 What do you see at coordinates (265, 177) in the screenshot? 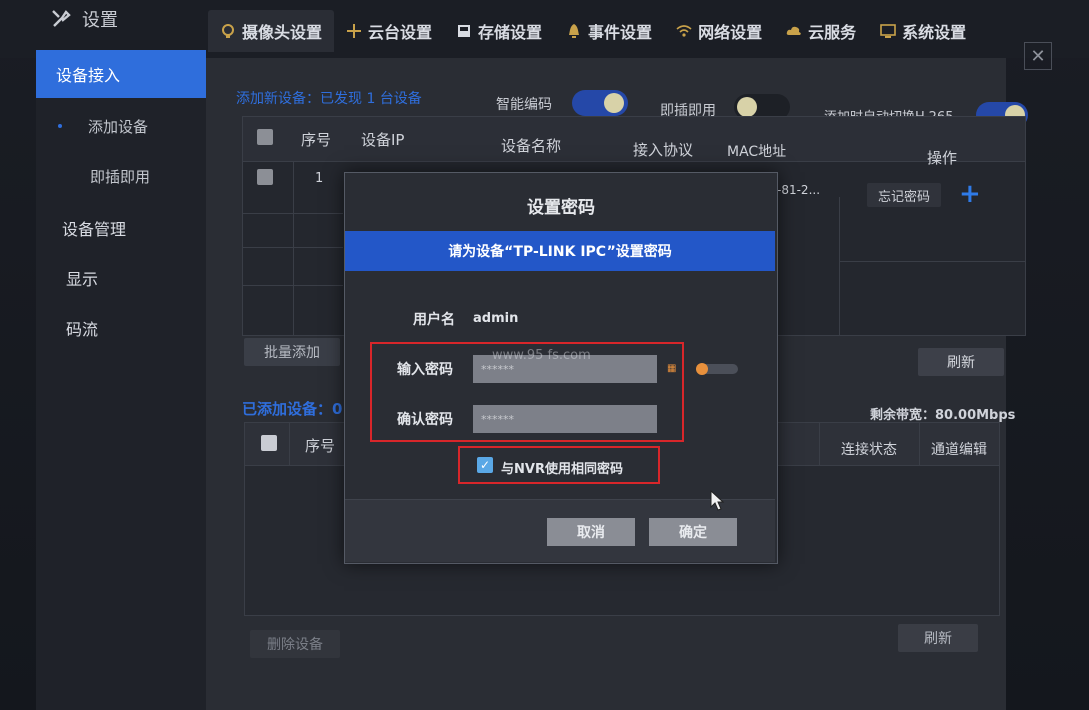
I see `row-checkbox` at bounding box center [265, 177].